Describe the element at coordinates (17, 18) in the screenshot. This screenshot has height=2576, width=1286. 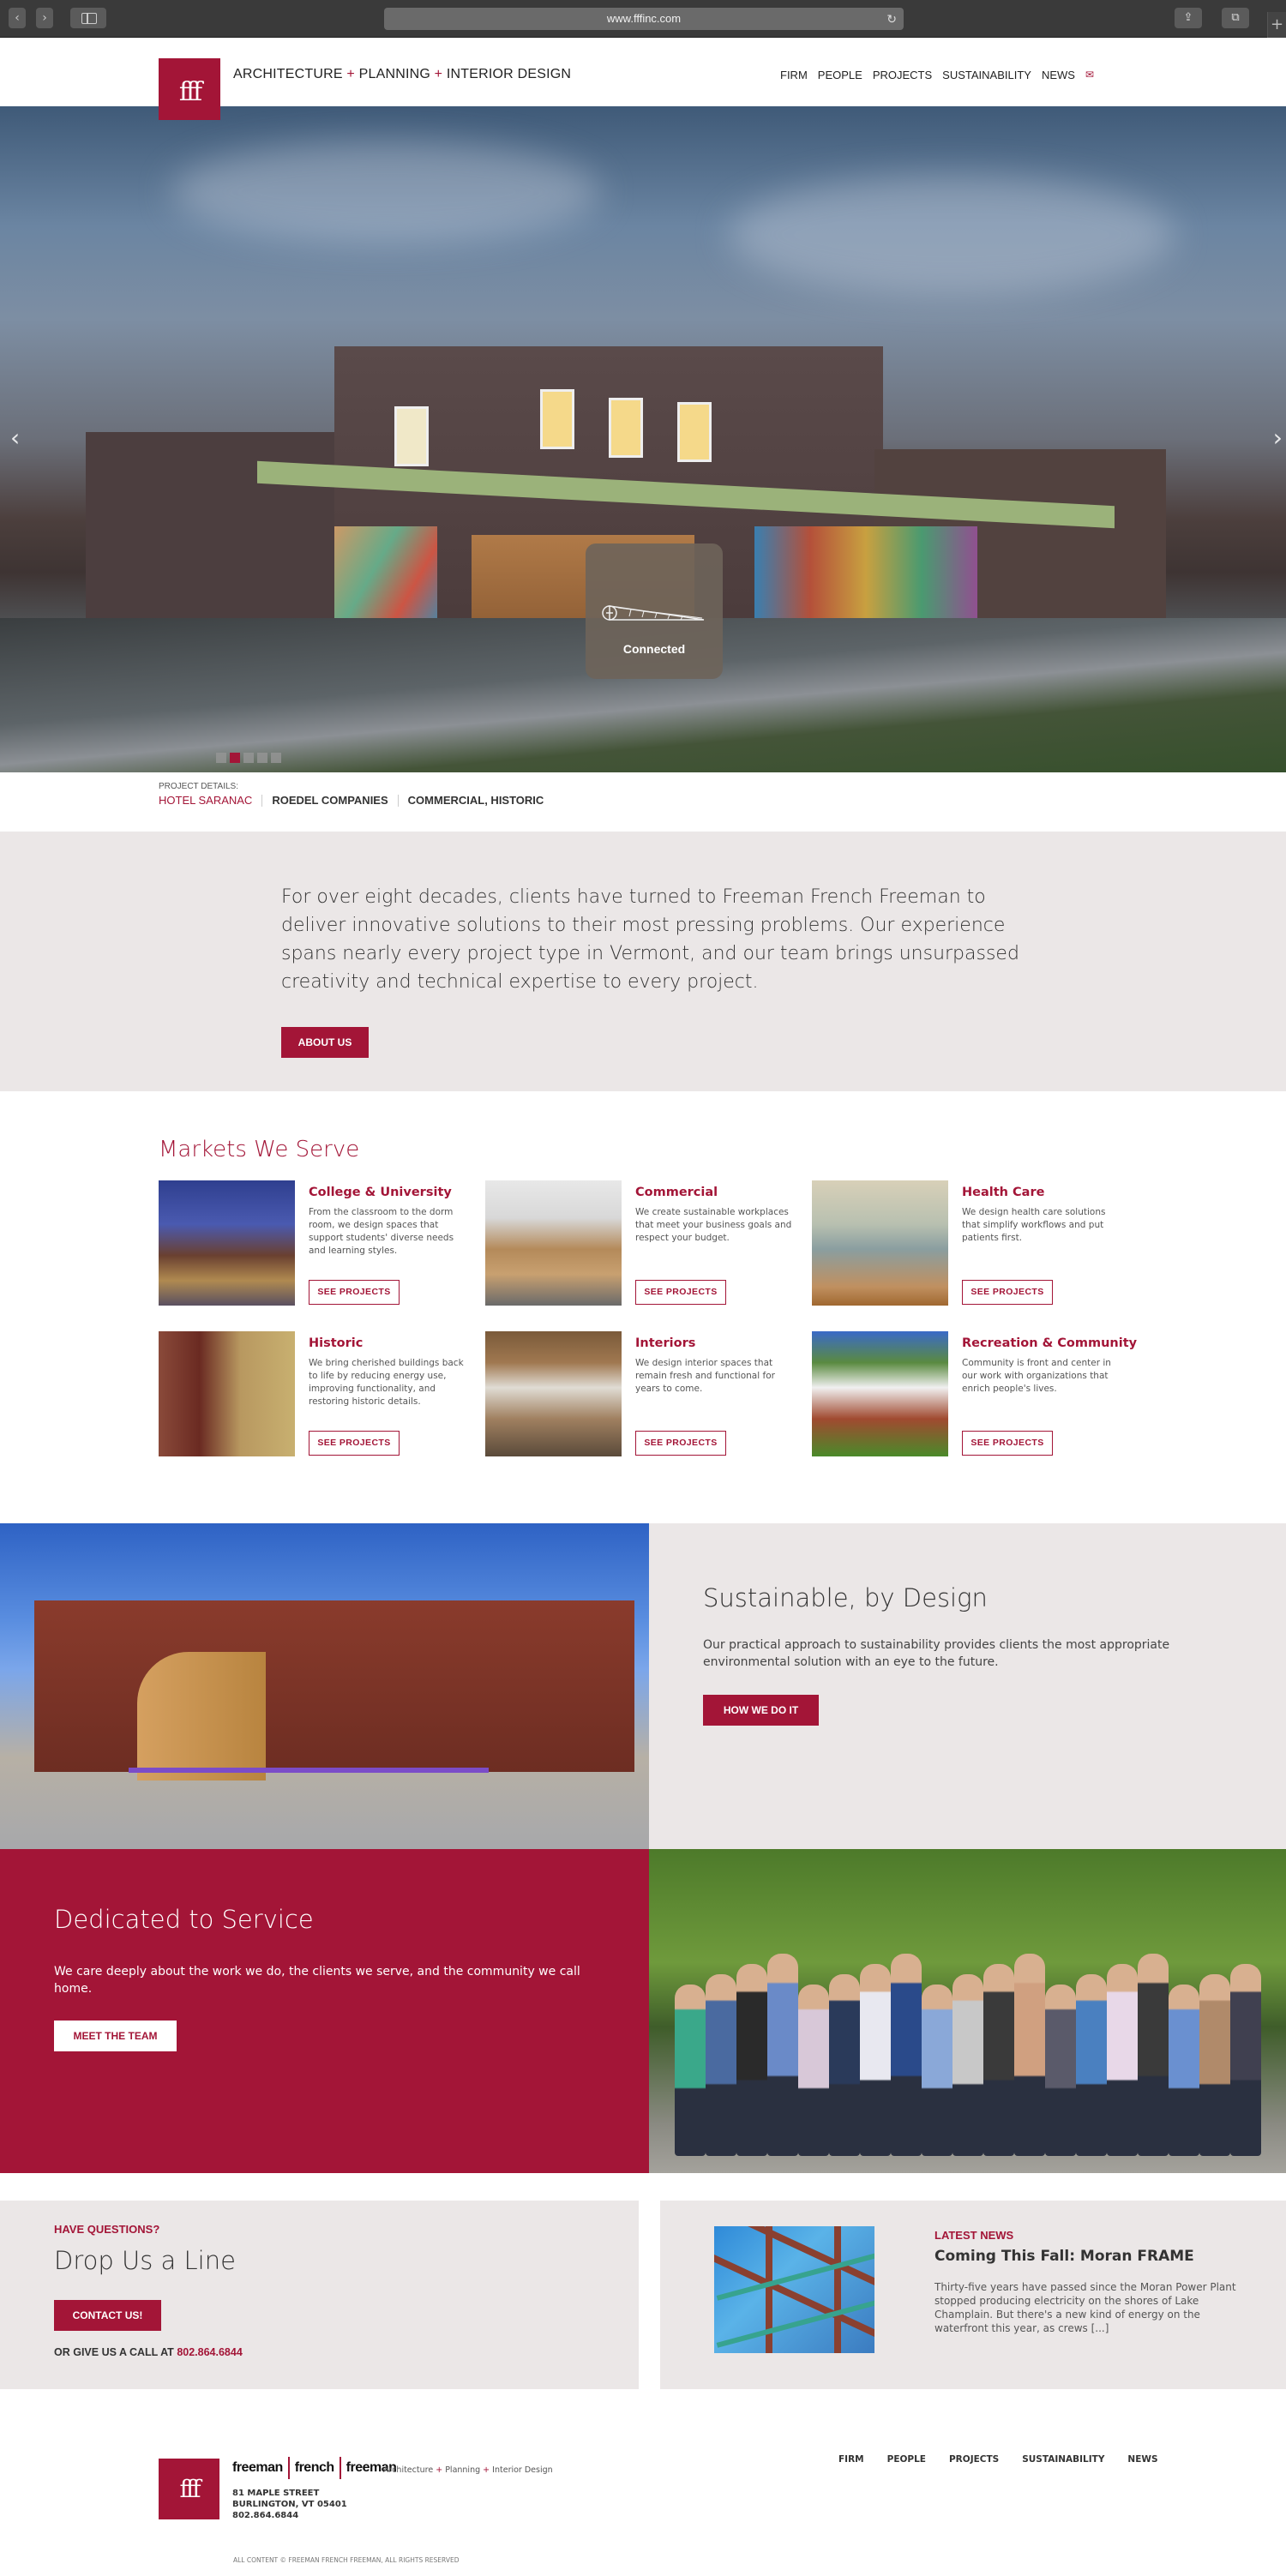
I see `back-button: ‹` at that location.